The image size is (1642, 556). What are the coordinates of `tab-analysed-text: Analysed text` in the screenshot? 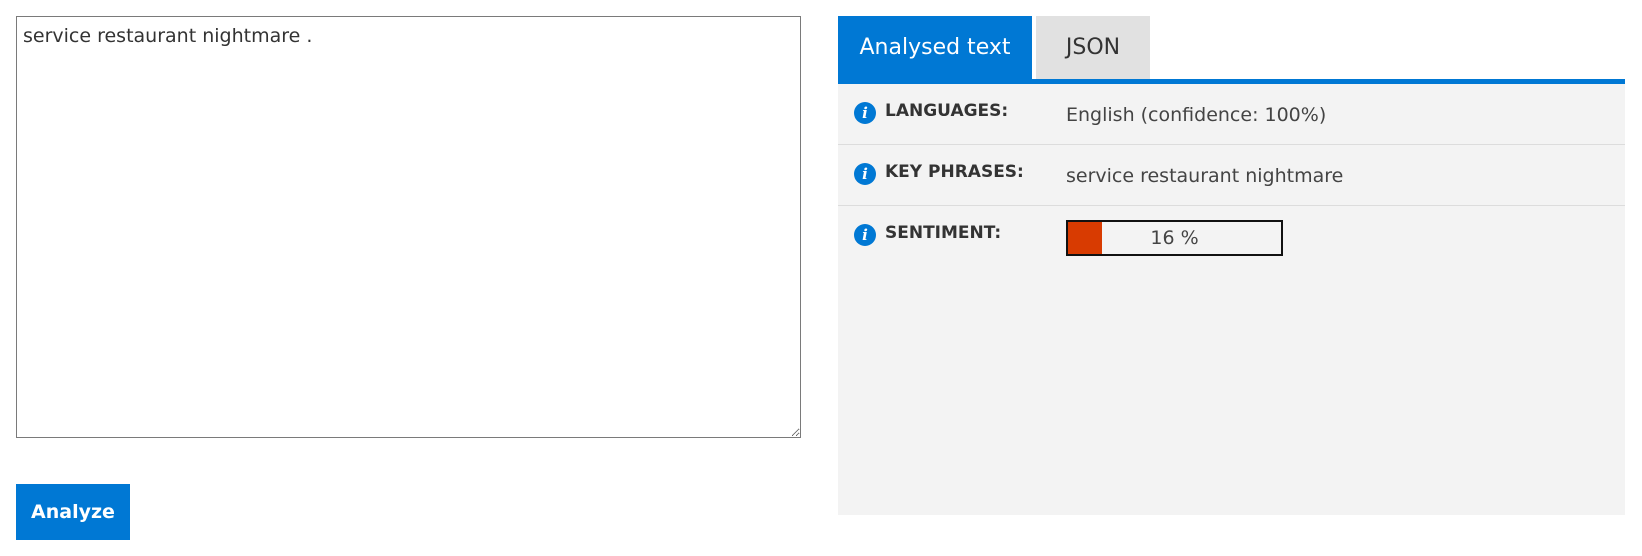 It's located at (935, 47).